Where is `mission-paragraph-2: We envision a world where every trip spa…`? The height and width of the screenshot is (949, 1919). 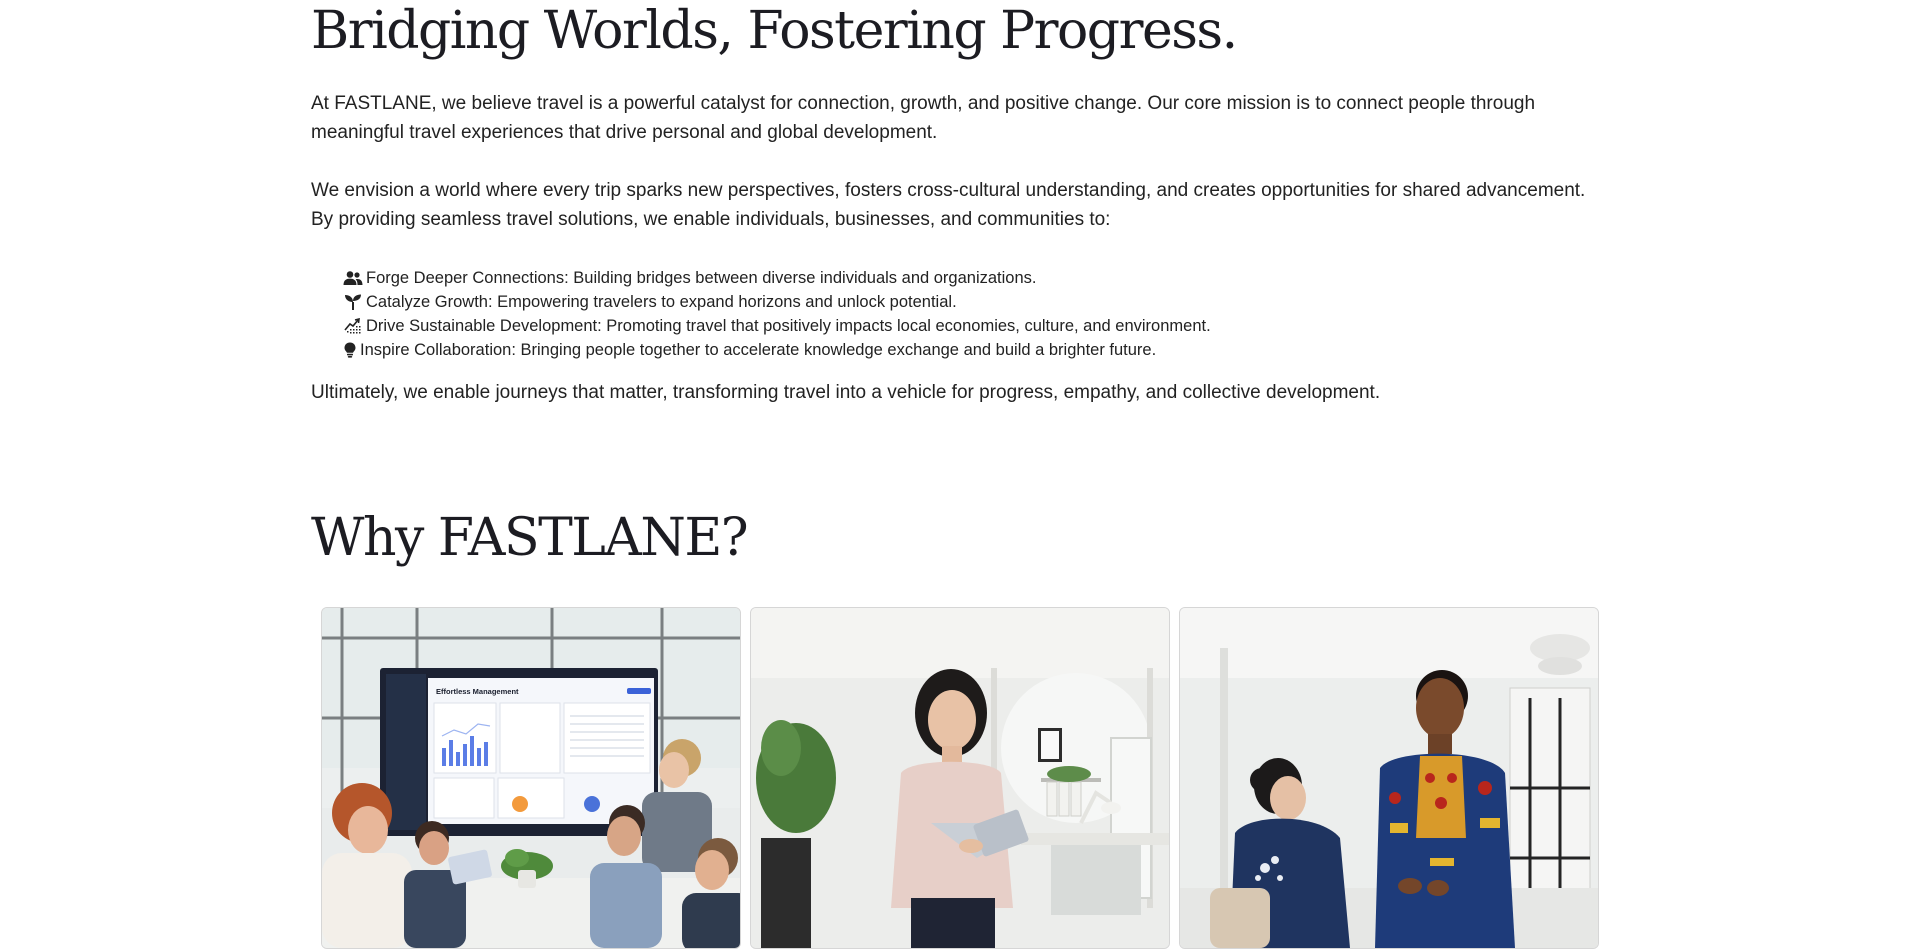
mission-paragraph-2: We envision a world where every trip spa… is located at coordinates (948, 205).